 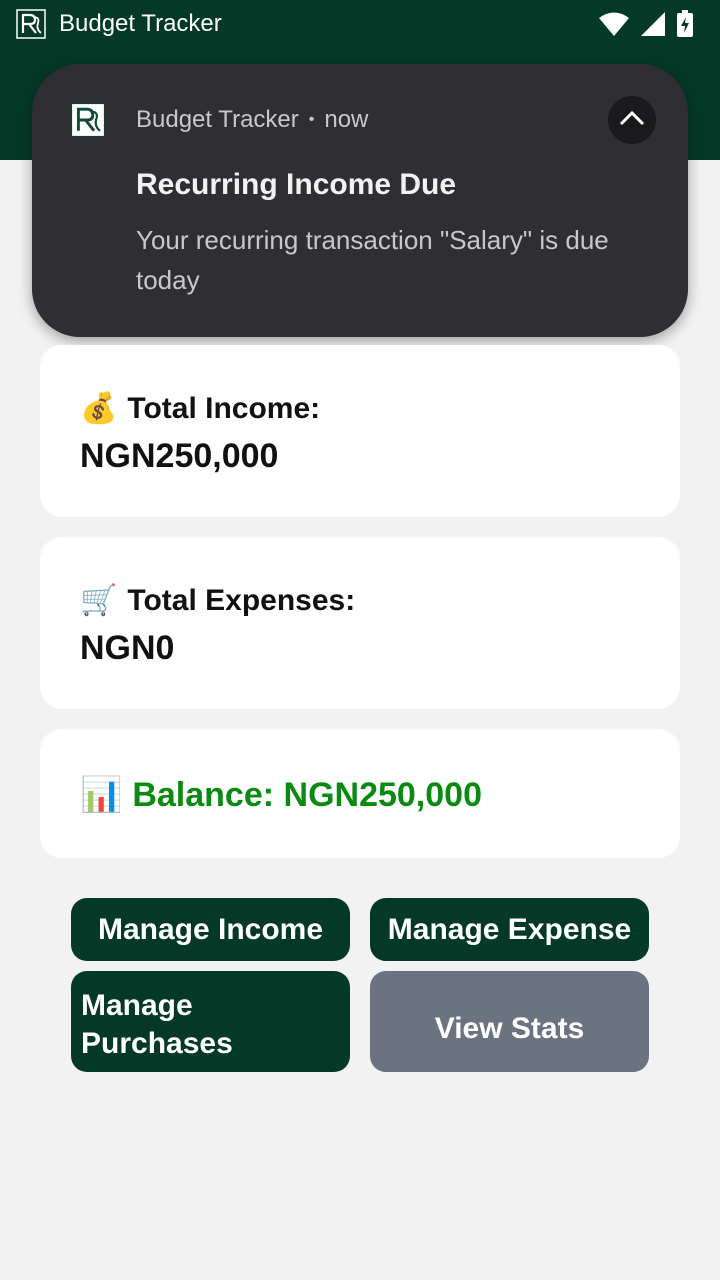 I want to click on notification-title: Recurring Income Due, so click(x=296, y=184).